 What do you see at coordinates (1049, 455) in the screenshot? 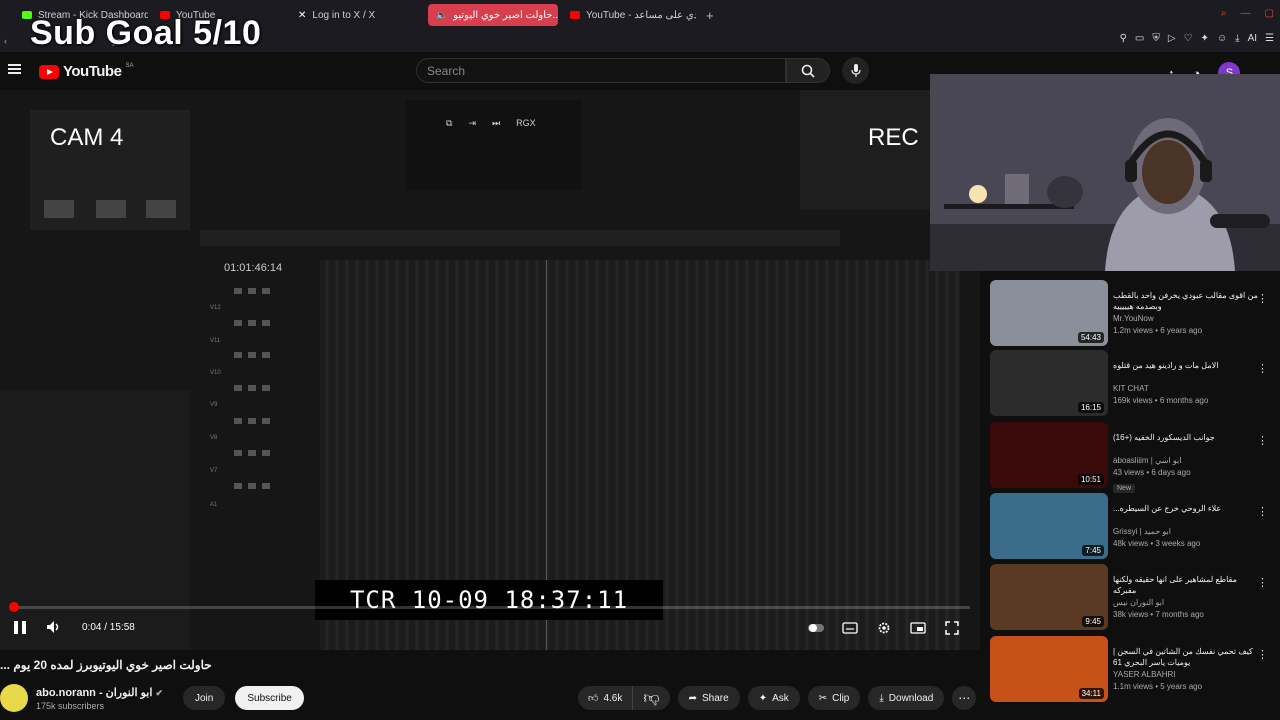
I see `recommendation-thumbnail: 10:51` at bounding box center [1049, 455].